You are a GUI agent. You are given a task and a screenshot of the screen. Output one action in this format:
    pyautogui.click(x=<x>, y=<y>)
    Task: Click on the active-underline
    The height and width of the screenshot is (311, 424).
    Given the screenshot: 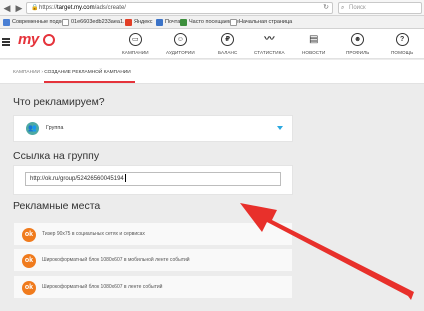 What is the action you would take?
    pyautogui.click(x=89, y=82)
    